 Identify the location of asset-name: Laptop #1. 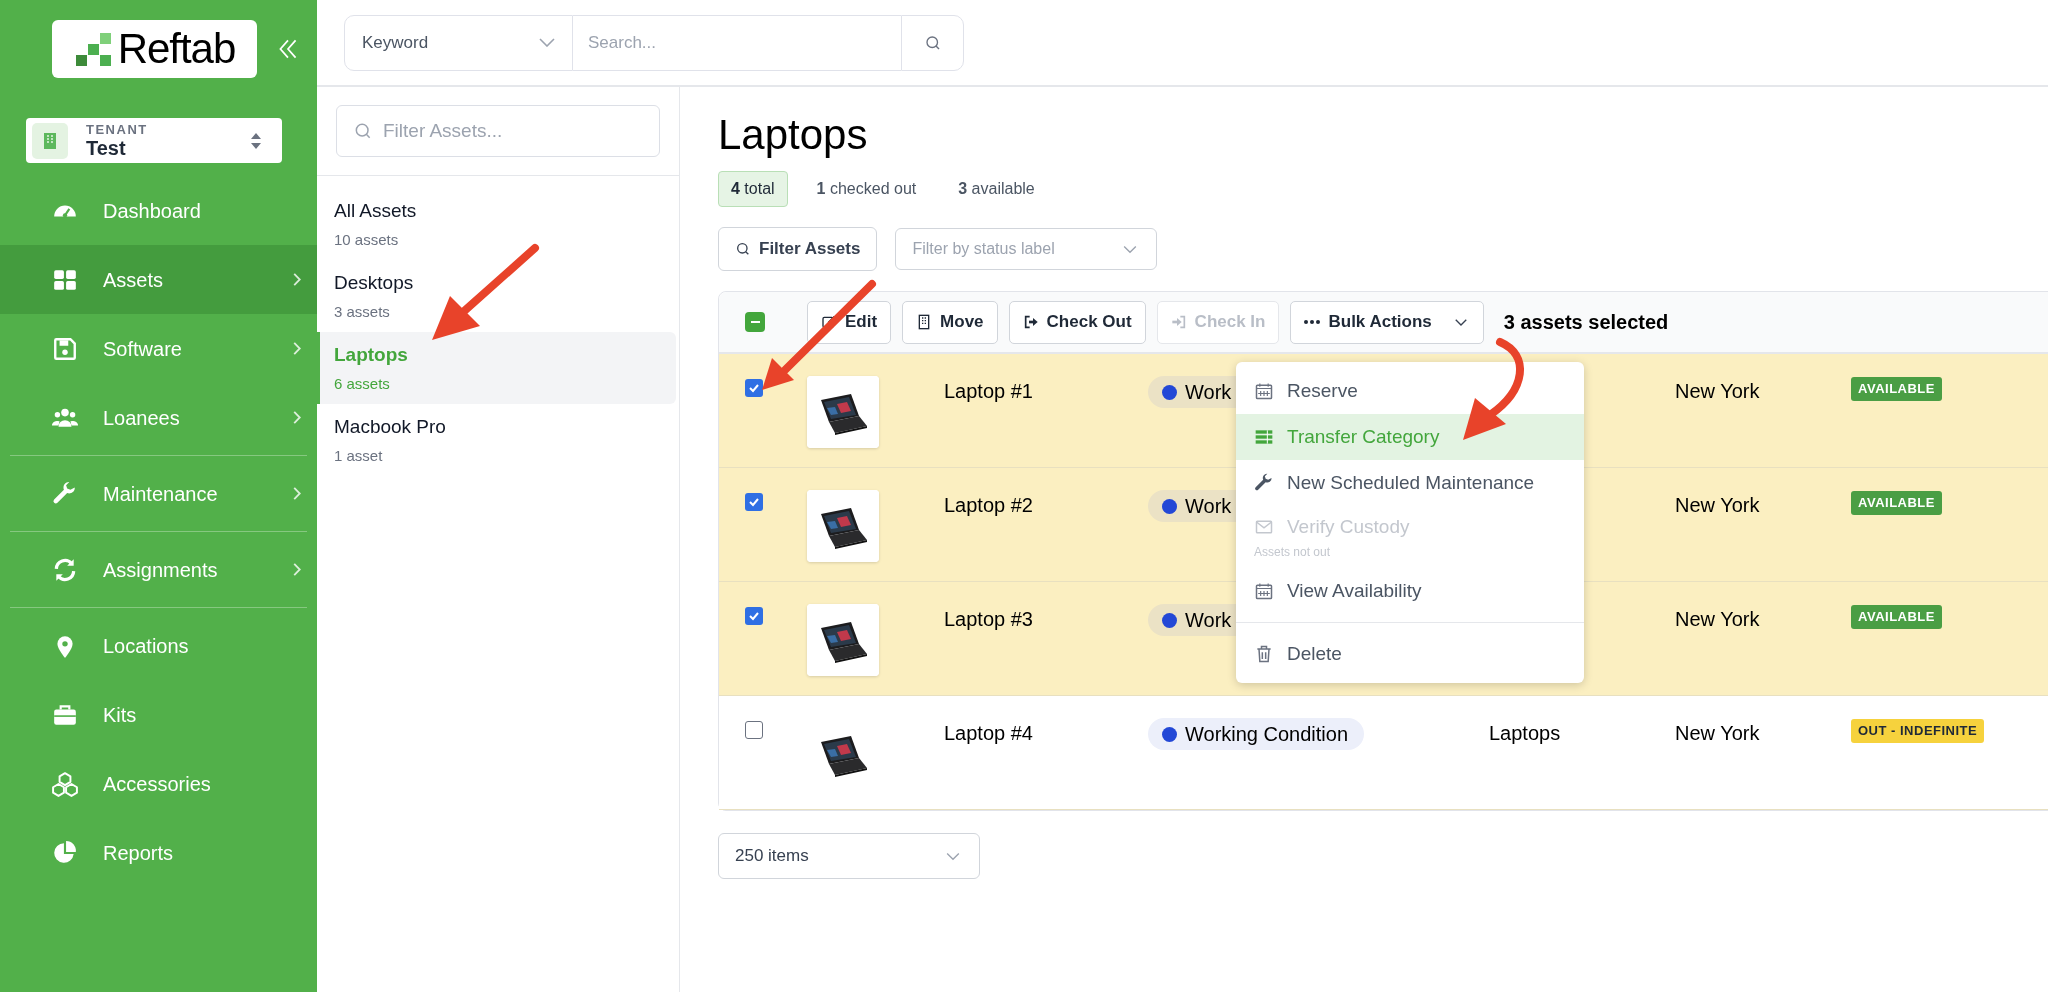
(988, 391).